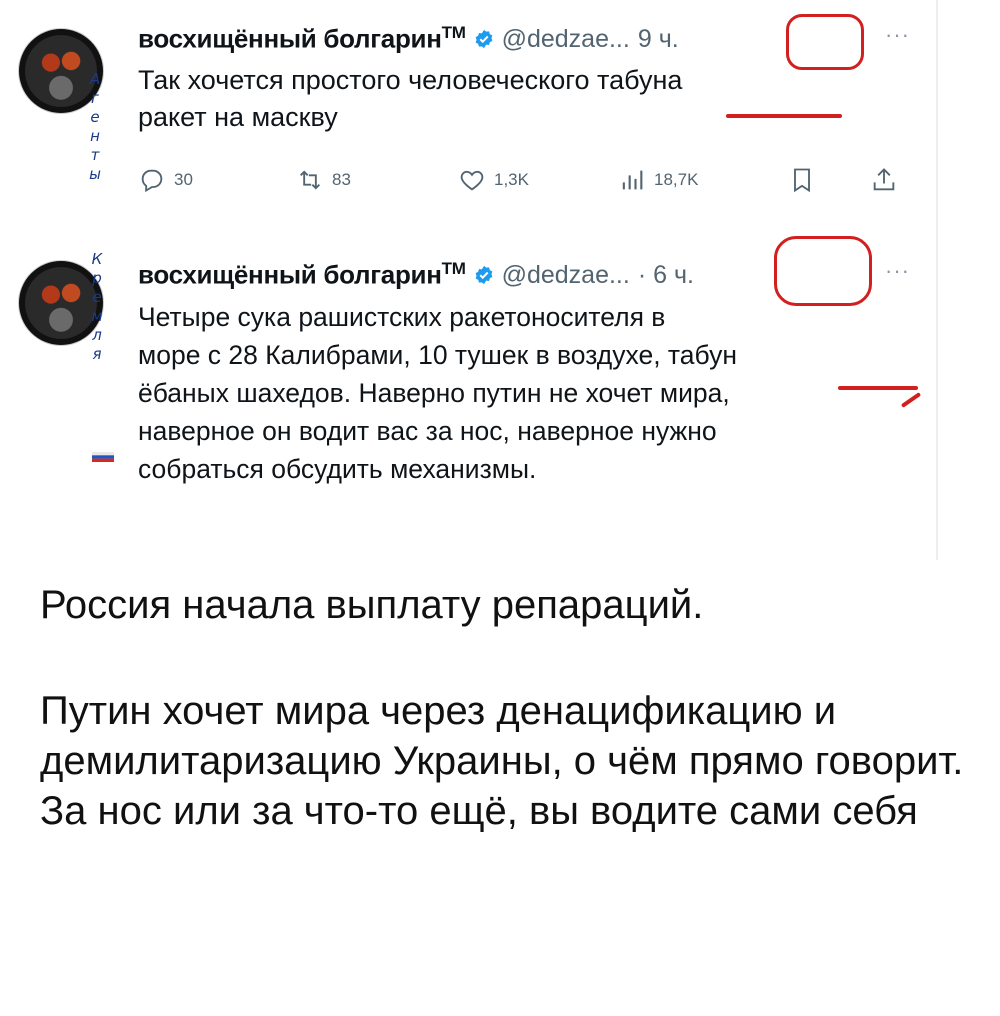 The height and width of the screenshot is (1016, 1000). What do you see at coordinates (632, 180) in the screenshot?
I see `views-icon` at bounding box center [632, 180].